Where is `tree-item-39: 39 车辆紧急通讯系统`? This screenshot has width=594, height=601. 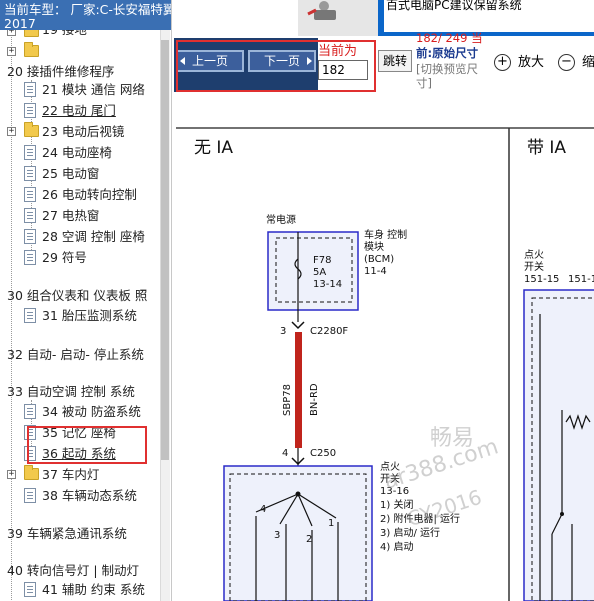 tree-item-39: 39 车辆紧急通讯系统 is located at coordinates (67, 534).